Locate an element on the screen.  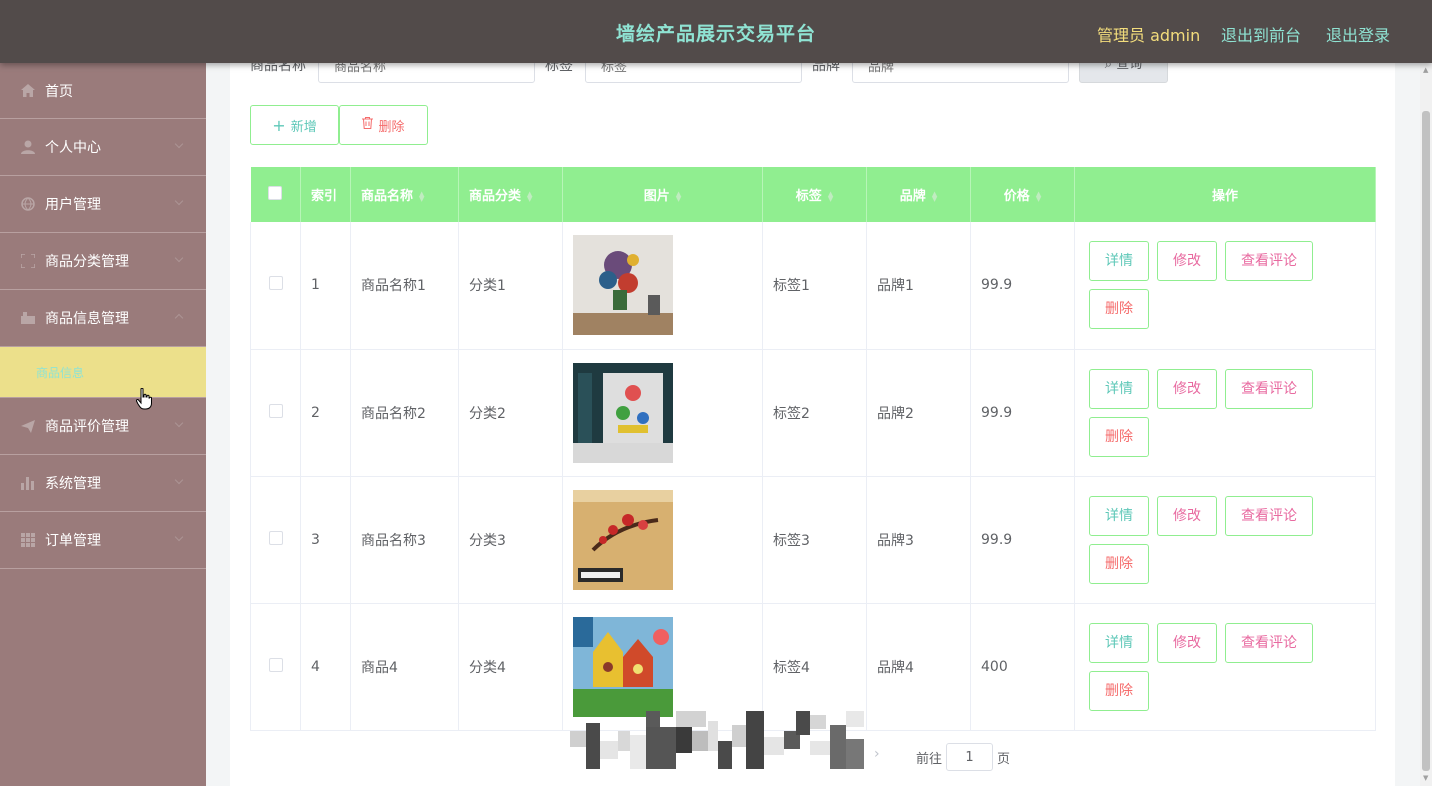
submenu-item-label: 商品信息 is located at coordinates (60, 372).